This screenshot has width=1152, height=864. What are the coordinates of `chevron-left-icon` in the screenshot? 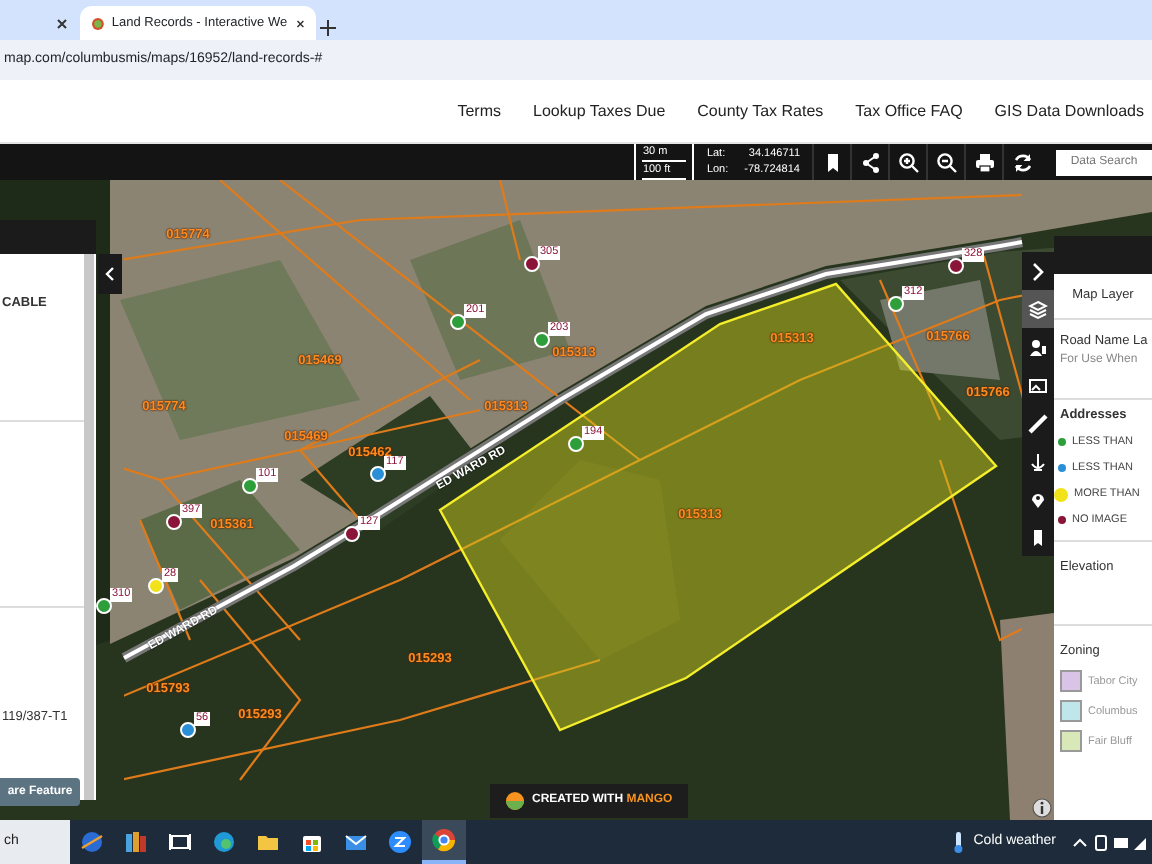 It's located at (110, 274).